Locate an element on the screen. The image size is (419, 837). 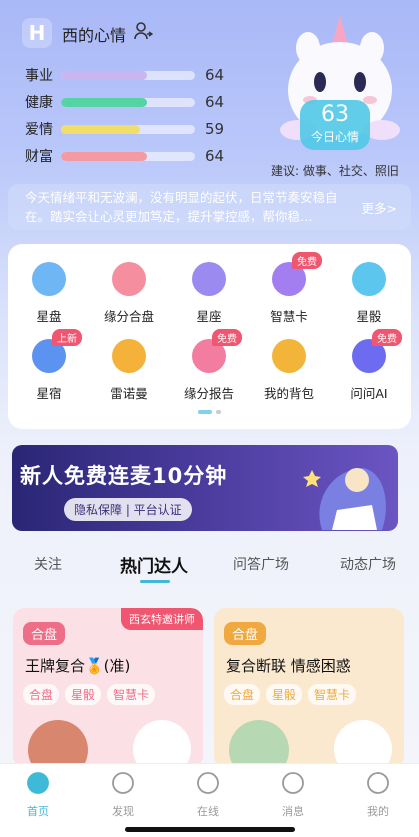
nav-bell: 消息 is located at coordinates (293, 794).